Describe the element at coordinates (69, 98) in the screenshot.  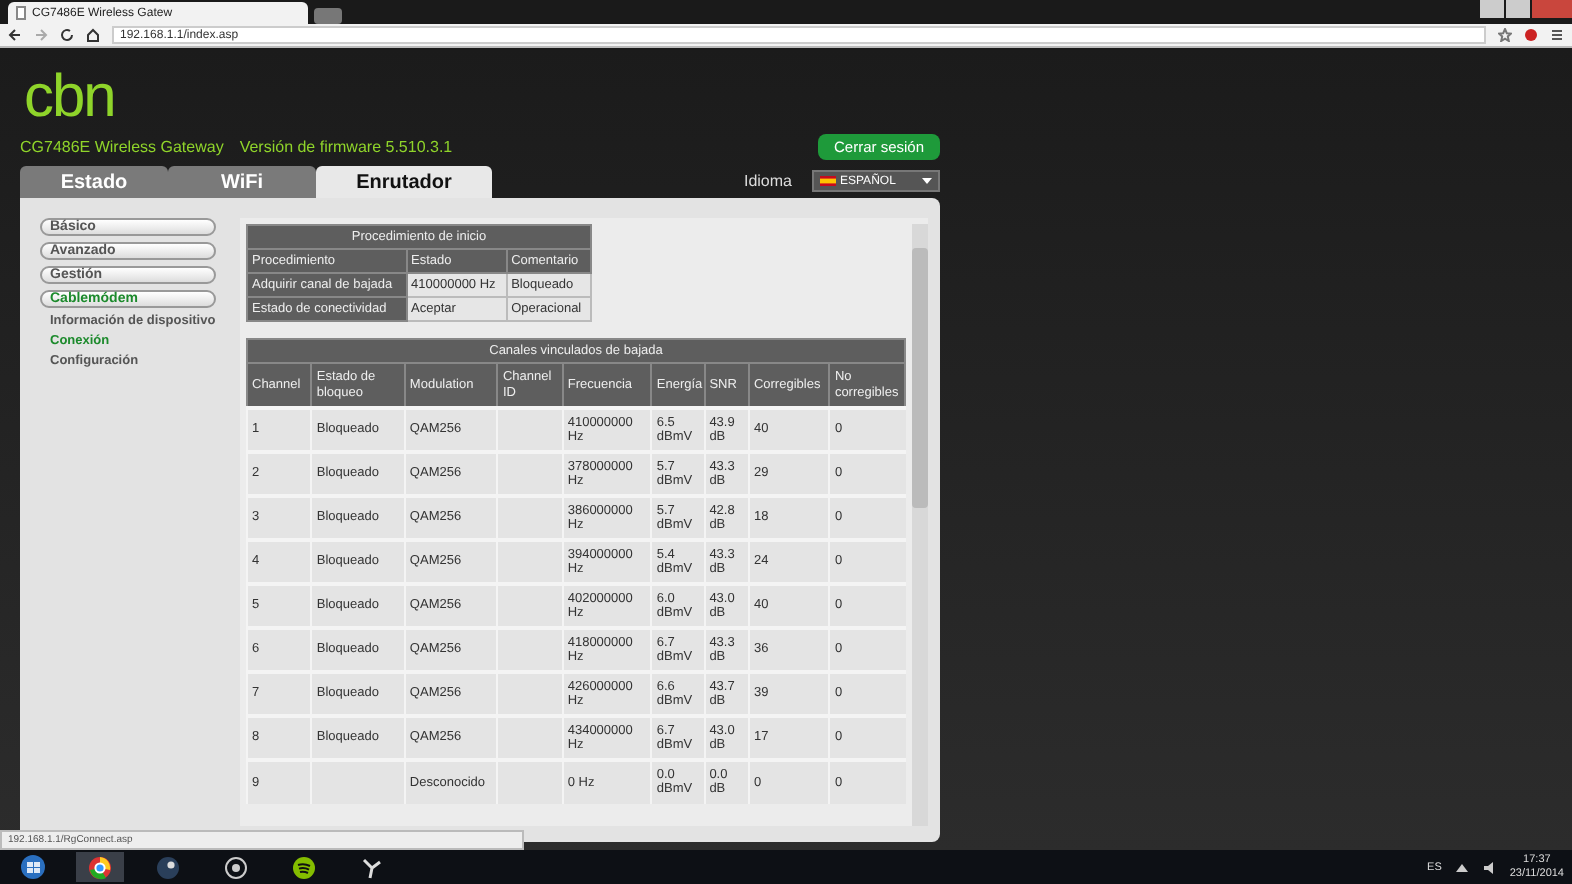
I see `logo: cbn` at that location.